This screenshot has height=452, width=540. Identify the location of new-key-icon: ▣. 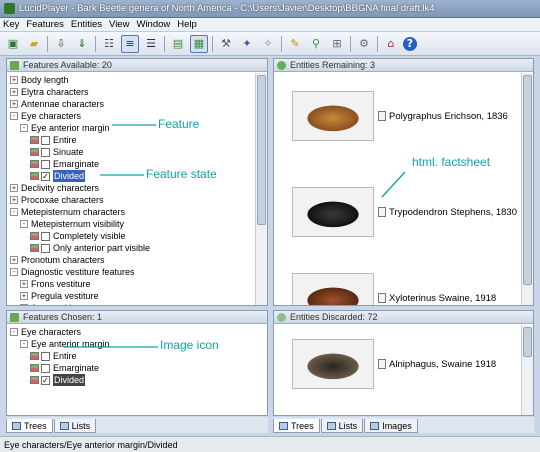
(13, 44).